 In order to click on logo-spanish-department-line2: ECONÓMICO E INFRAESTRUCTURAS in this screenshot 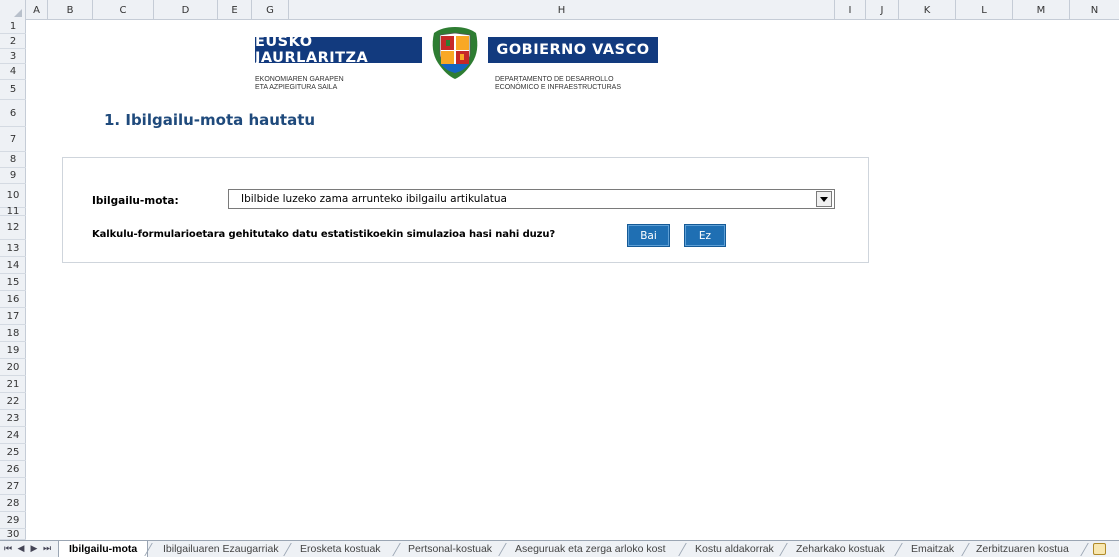, I will do `click(558, 87)`.